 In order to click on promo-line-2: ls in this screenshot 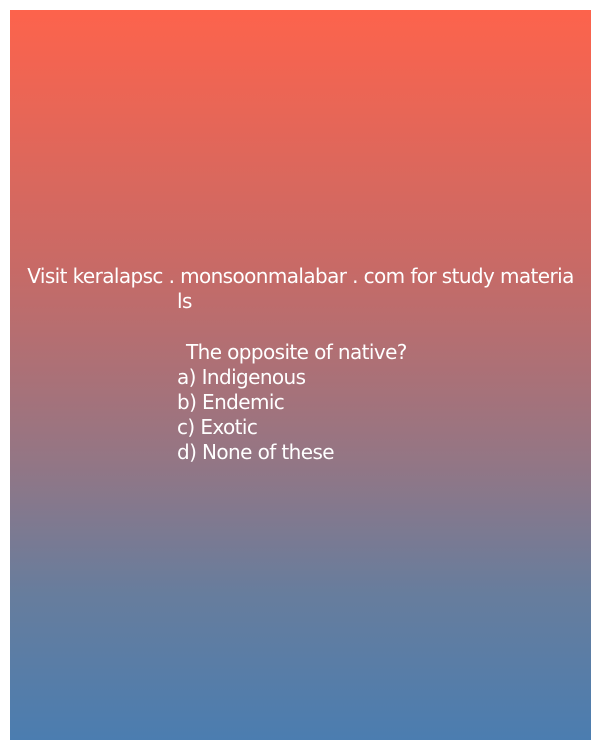, I will do `click(184, 301)`.